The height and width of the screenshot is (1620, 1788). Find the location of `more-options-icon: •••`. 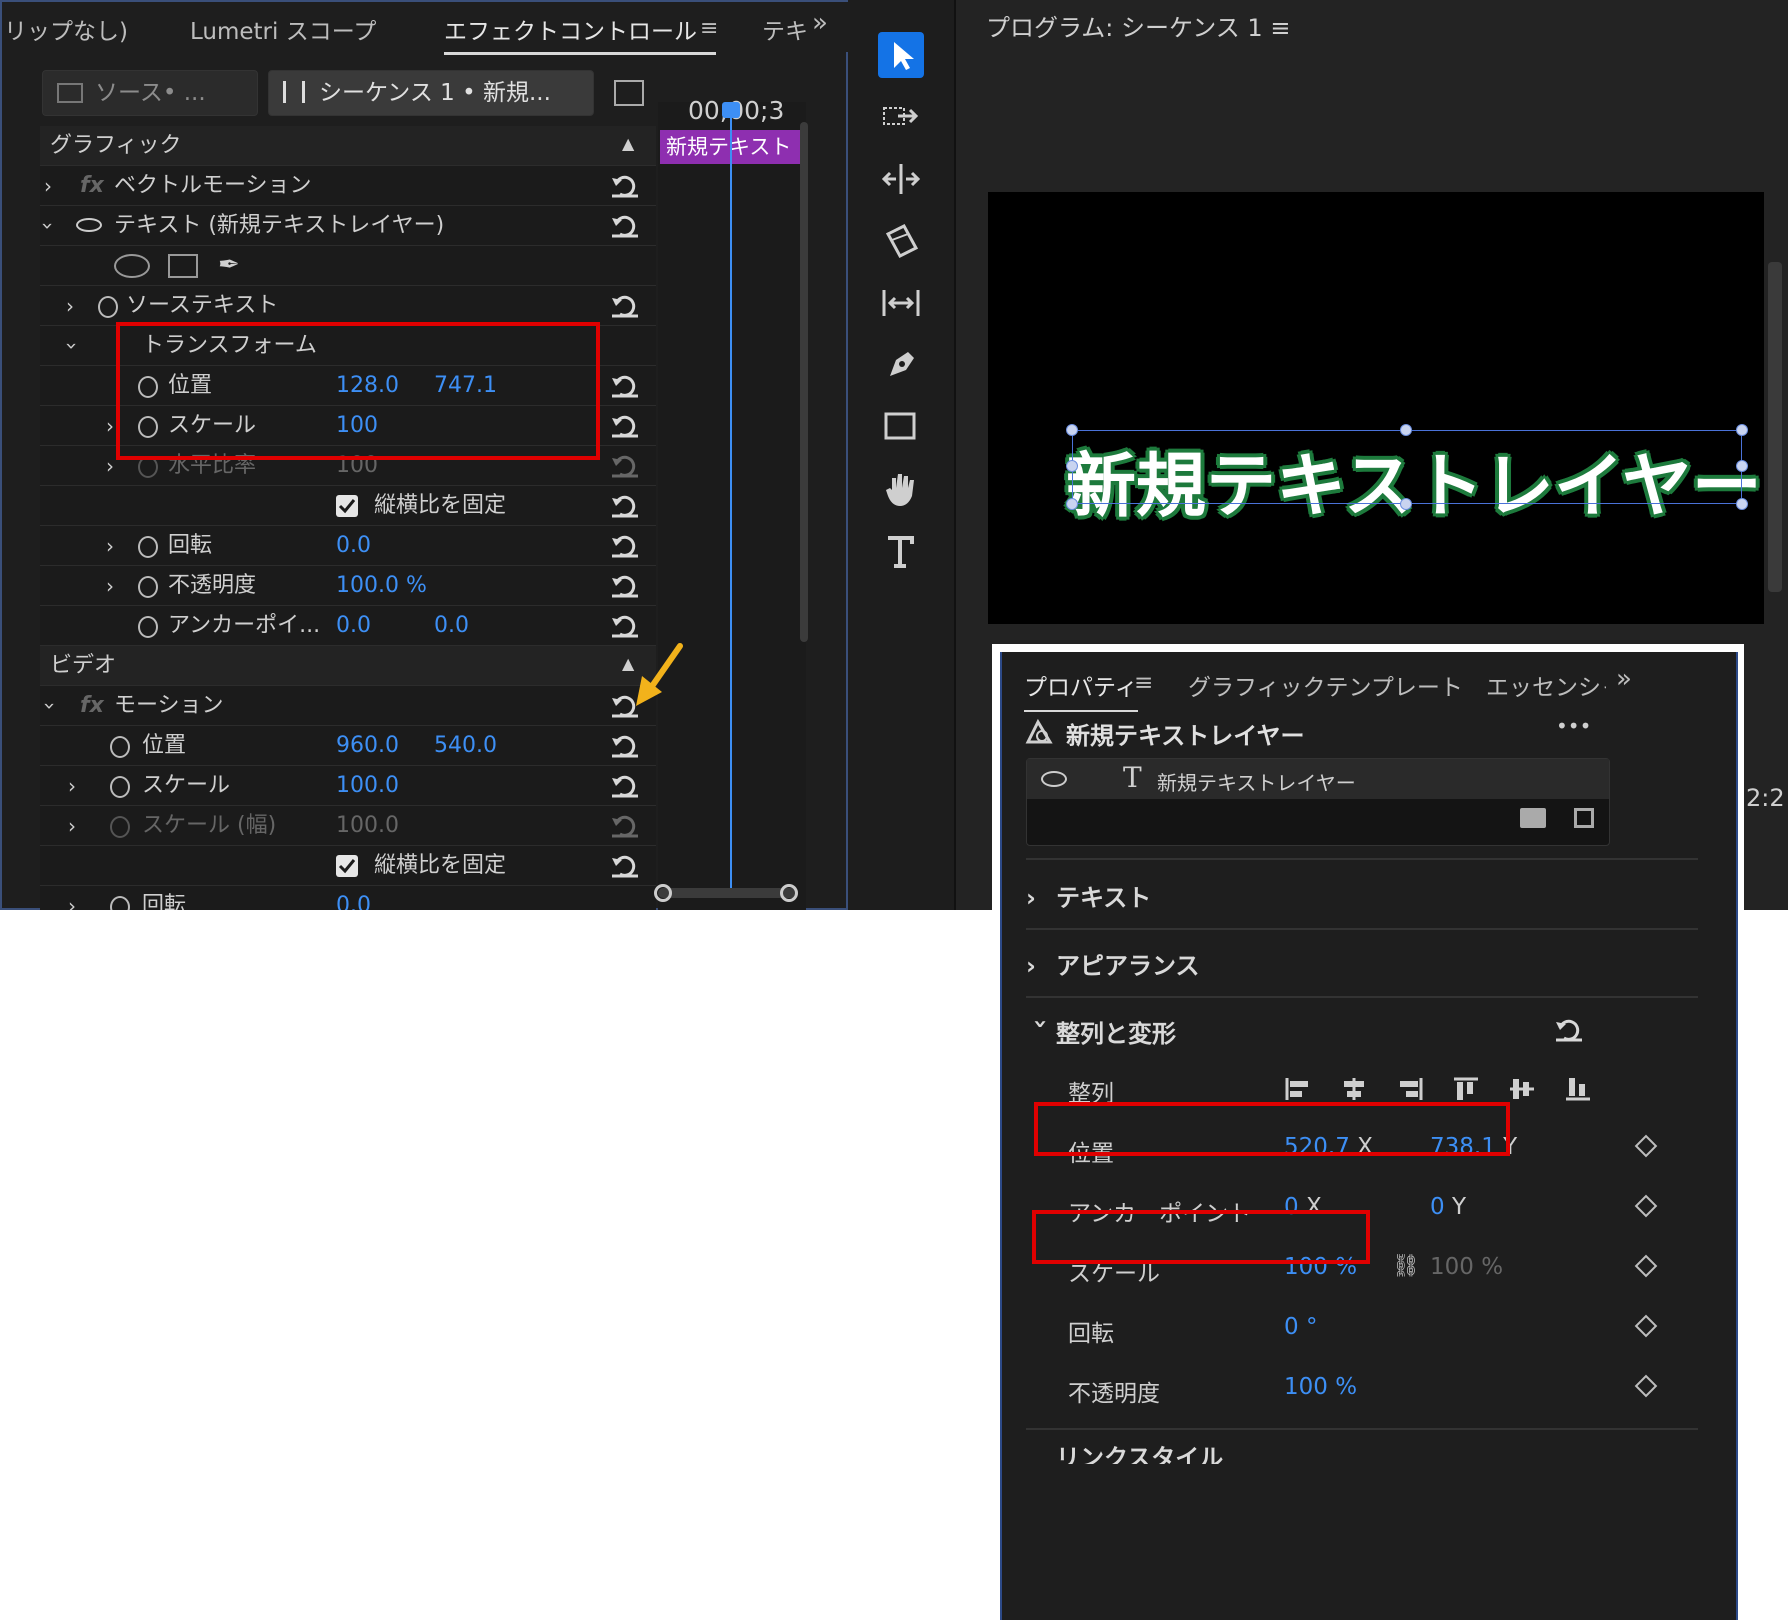

more-options-icon: ••• is located at coordinates (1573, 726).